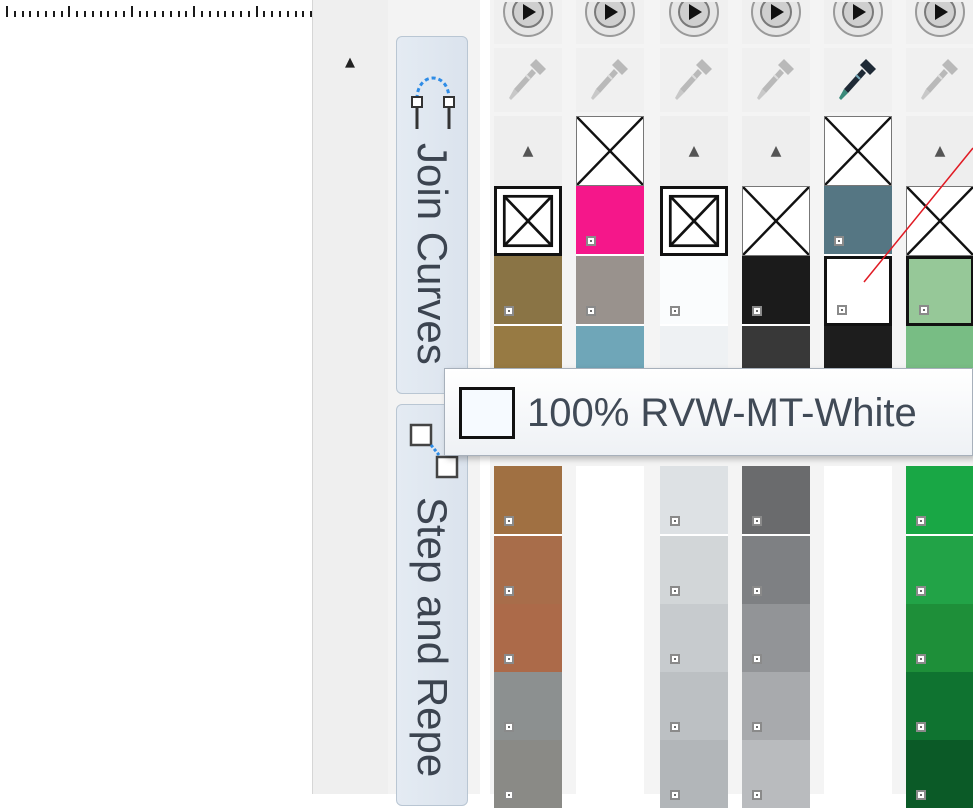 The height and width of the screenshot is (810, 973). What do you see at coordinates (350, 62) in the screenshot?
I see `scroll-up-arrow-icon: ▲` at bounding box center [350, 62].